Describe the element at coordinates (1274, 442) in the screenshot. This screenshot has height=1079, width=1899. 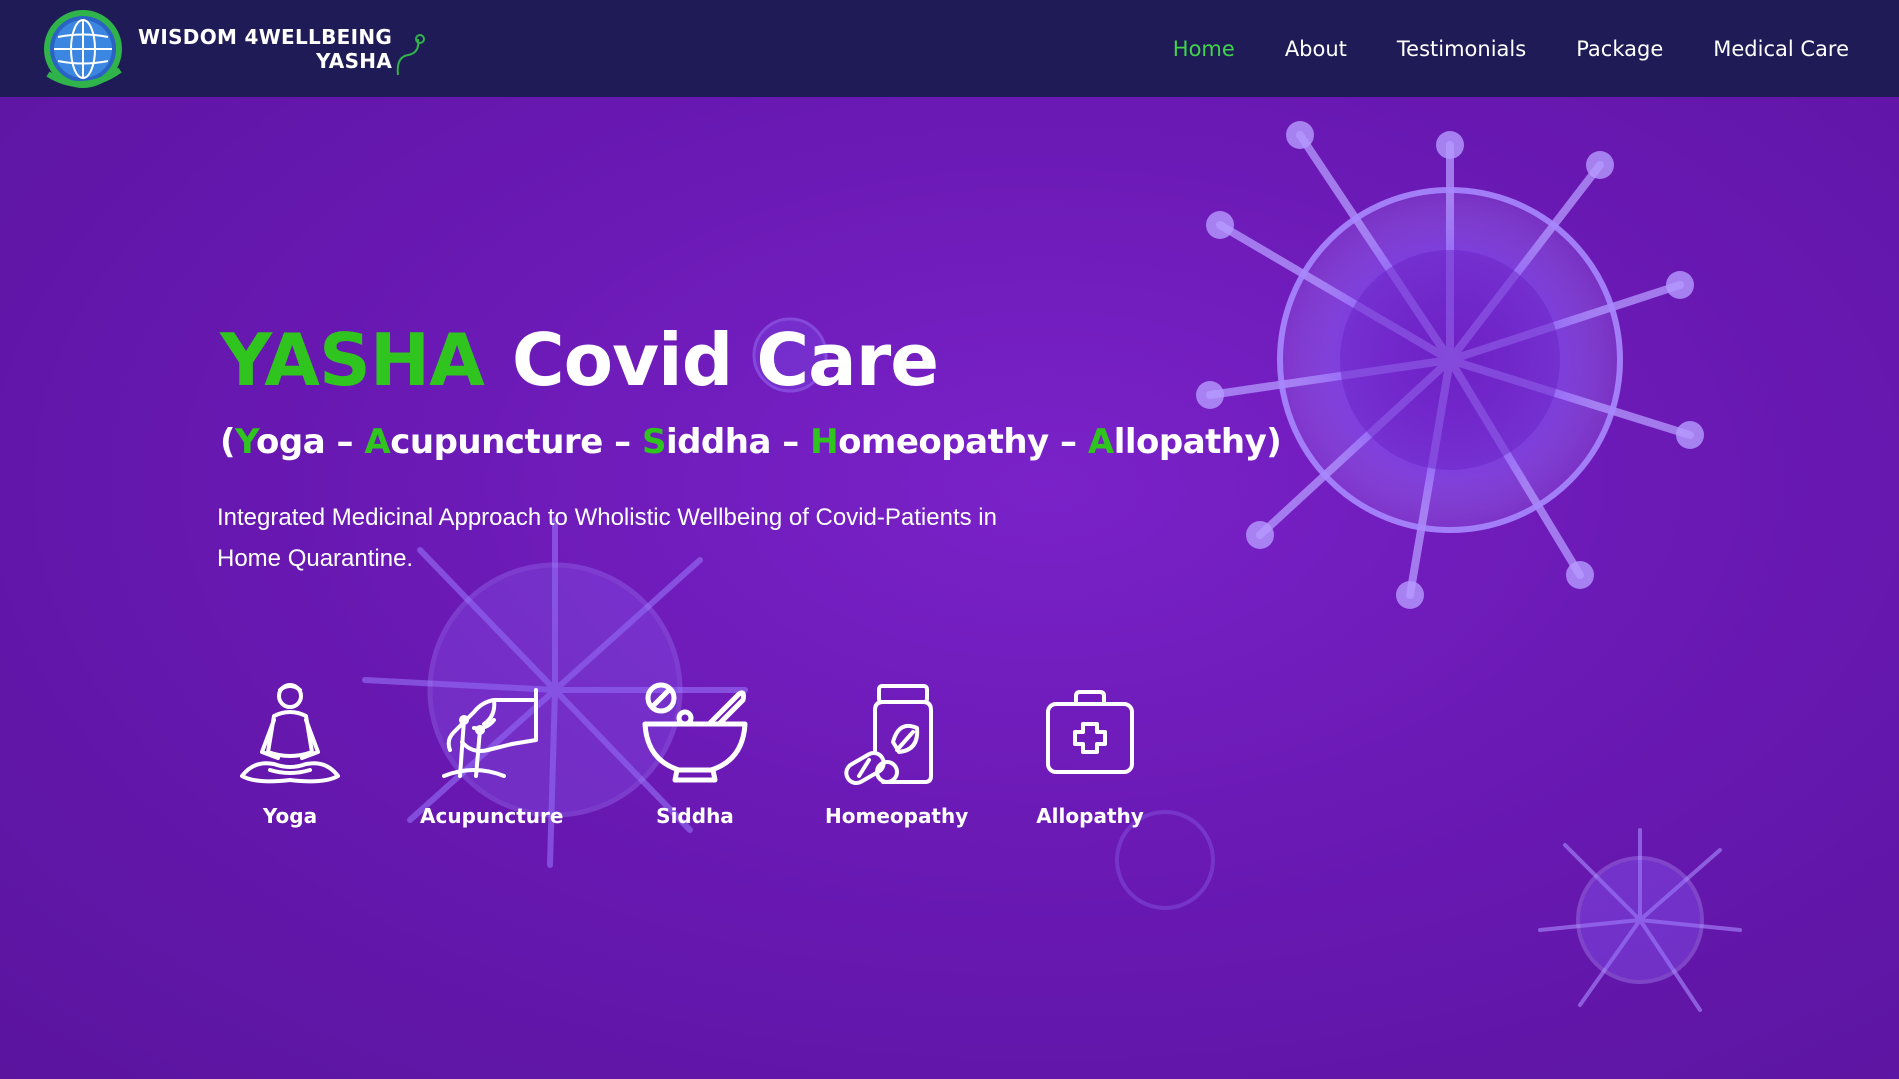
I see `subtitle-close-paren: )` at that location.